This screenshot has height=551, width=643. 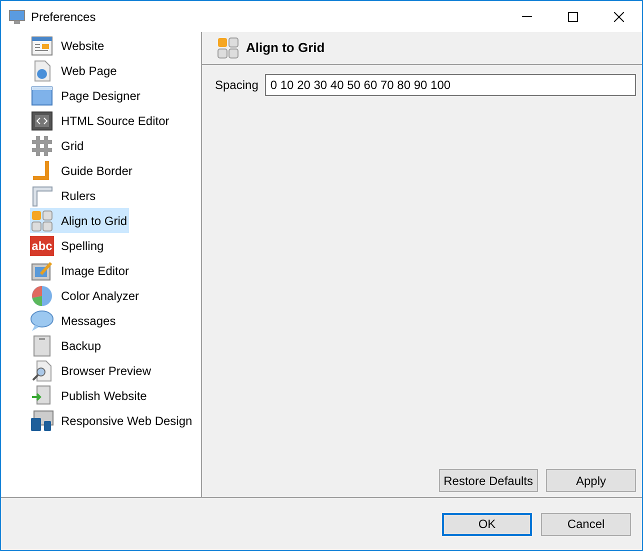 I want to click on sidebar-item: Responsive Web Design, so click(x=112, y=420).